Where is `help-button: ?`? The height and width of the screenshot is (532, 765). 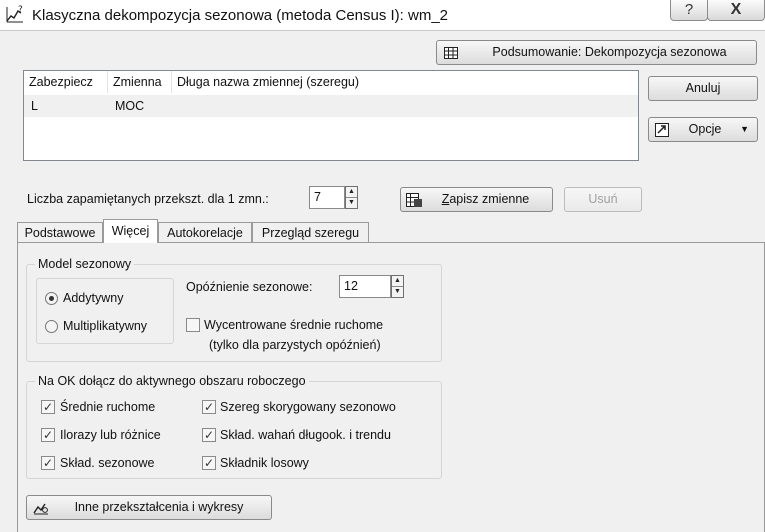
help-button: ? is located at coordinates (689, 10).